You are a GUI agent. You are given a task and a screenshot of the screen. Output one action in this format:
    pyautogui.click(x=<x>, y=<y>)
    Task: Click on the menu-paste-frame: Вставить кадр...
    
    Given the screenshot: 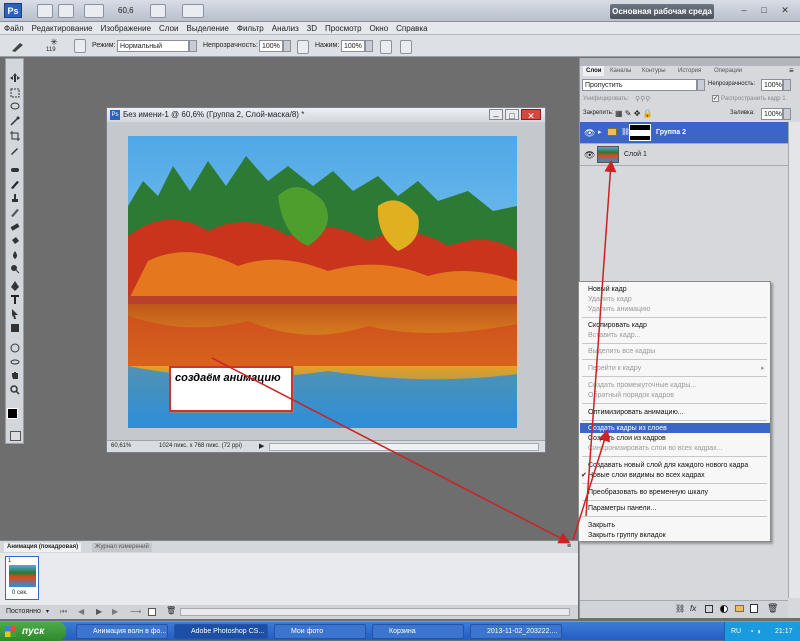 What is the action you would take?
    pyautogui.click(x=614, y=335)
    